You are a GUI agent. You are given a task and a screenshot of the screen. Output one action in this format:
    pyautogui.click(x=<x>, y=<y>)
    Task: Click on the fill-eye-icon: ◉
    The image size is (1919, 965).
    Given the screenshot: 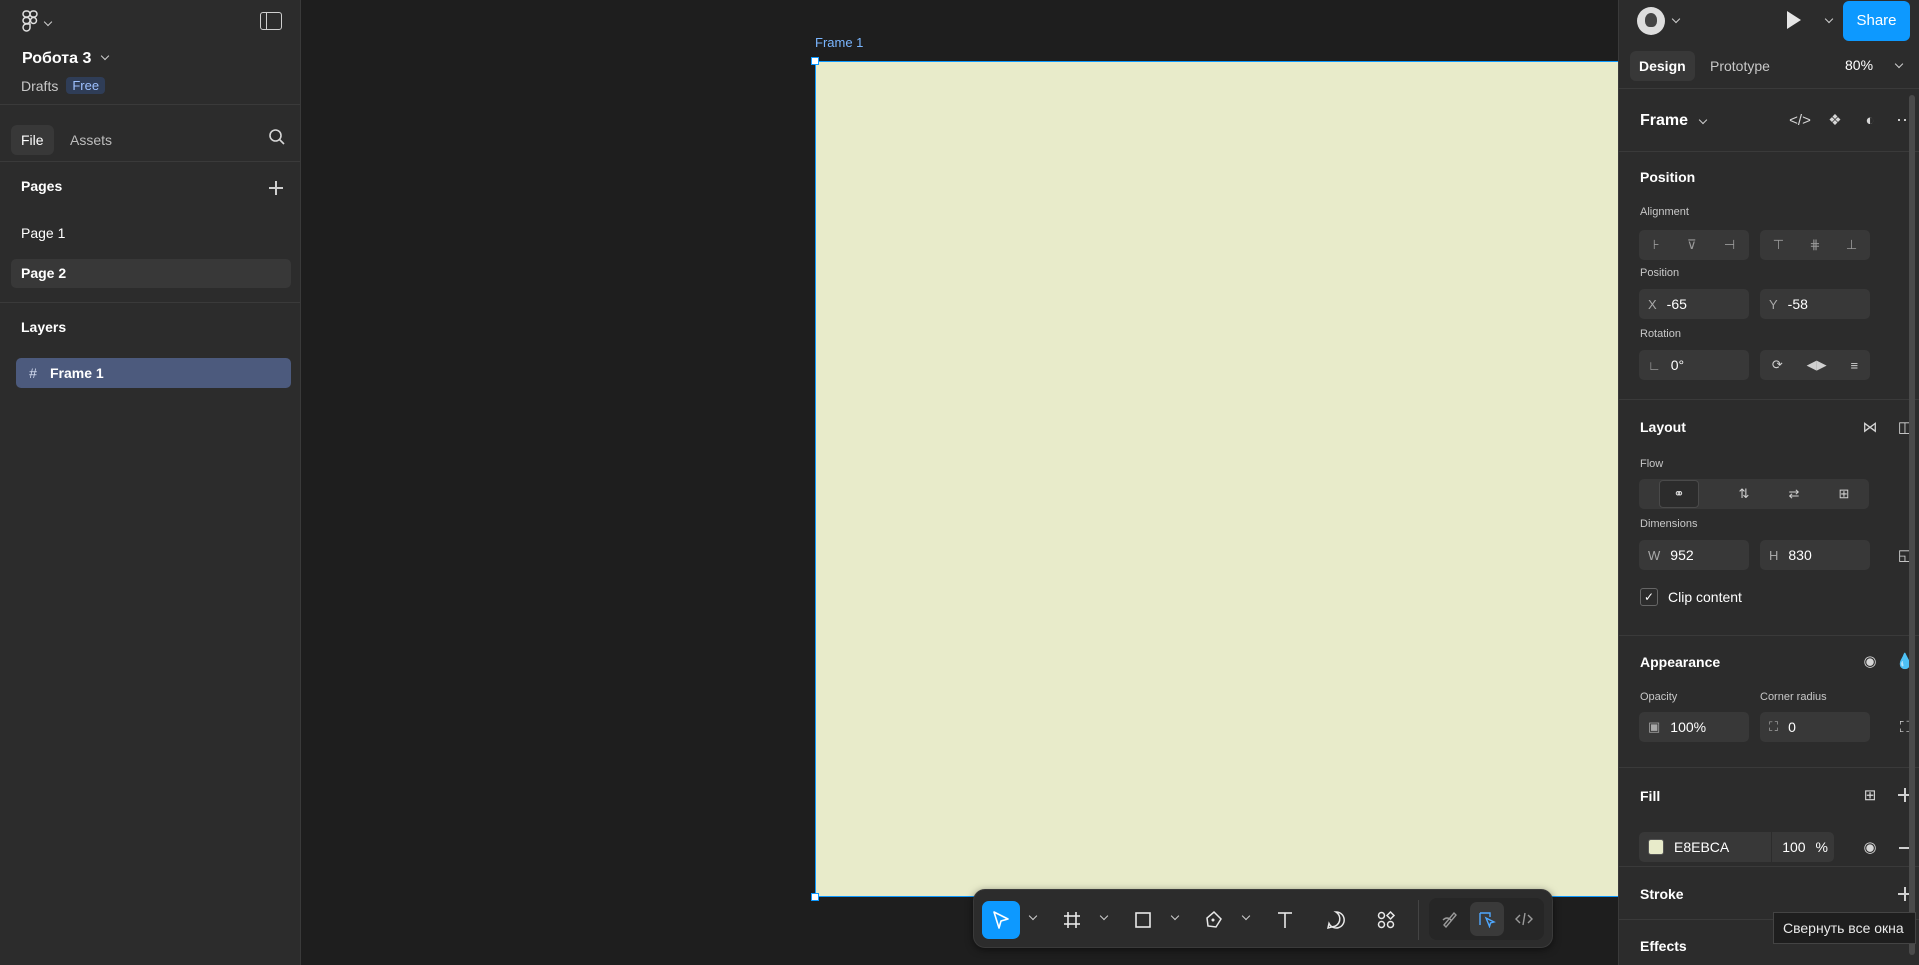 What is the action you would take?
    pyautogui.click(x=1870, y=847)
    